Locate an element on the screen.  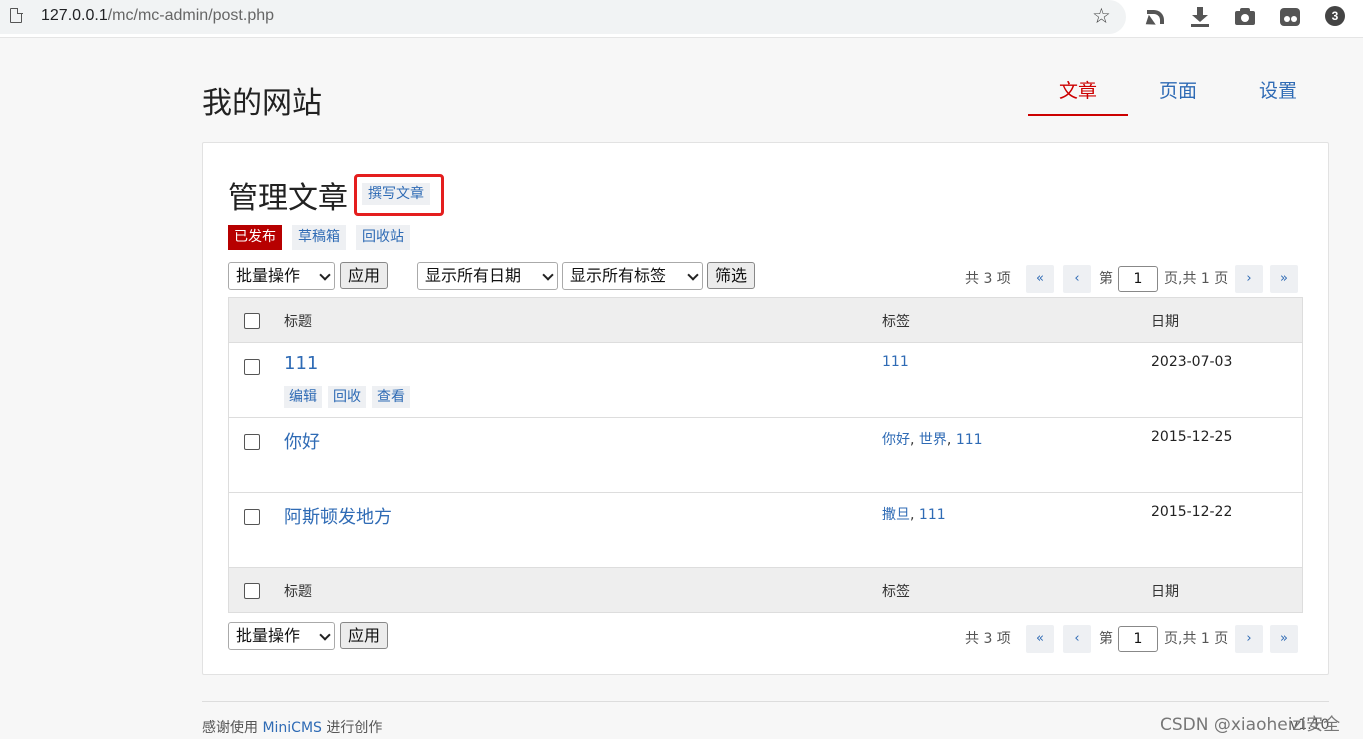
date-filter-select: 显示所有日期 is located at coordinates (487, 276).